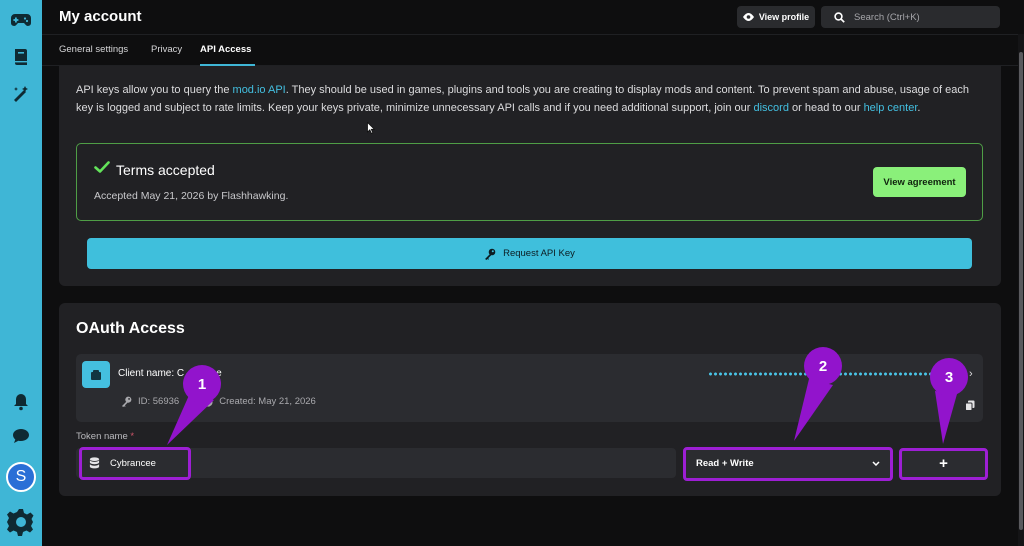  Describe the element at coordinates (1021, 291) in the screenshot. I see `scrollbar-thumb` at that location.